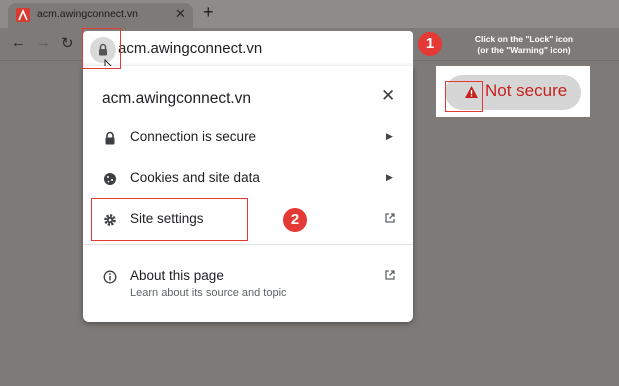 The width and height of the screenshot is (619, 386). Describe the element at coordinates (208, 293) in the screenshot. I see `row-sublabel: Learn about its source and topic` at that location.